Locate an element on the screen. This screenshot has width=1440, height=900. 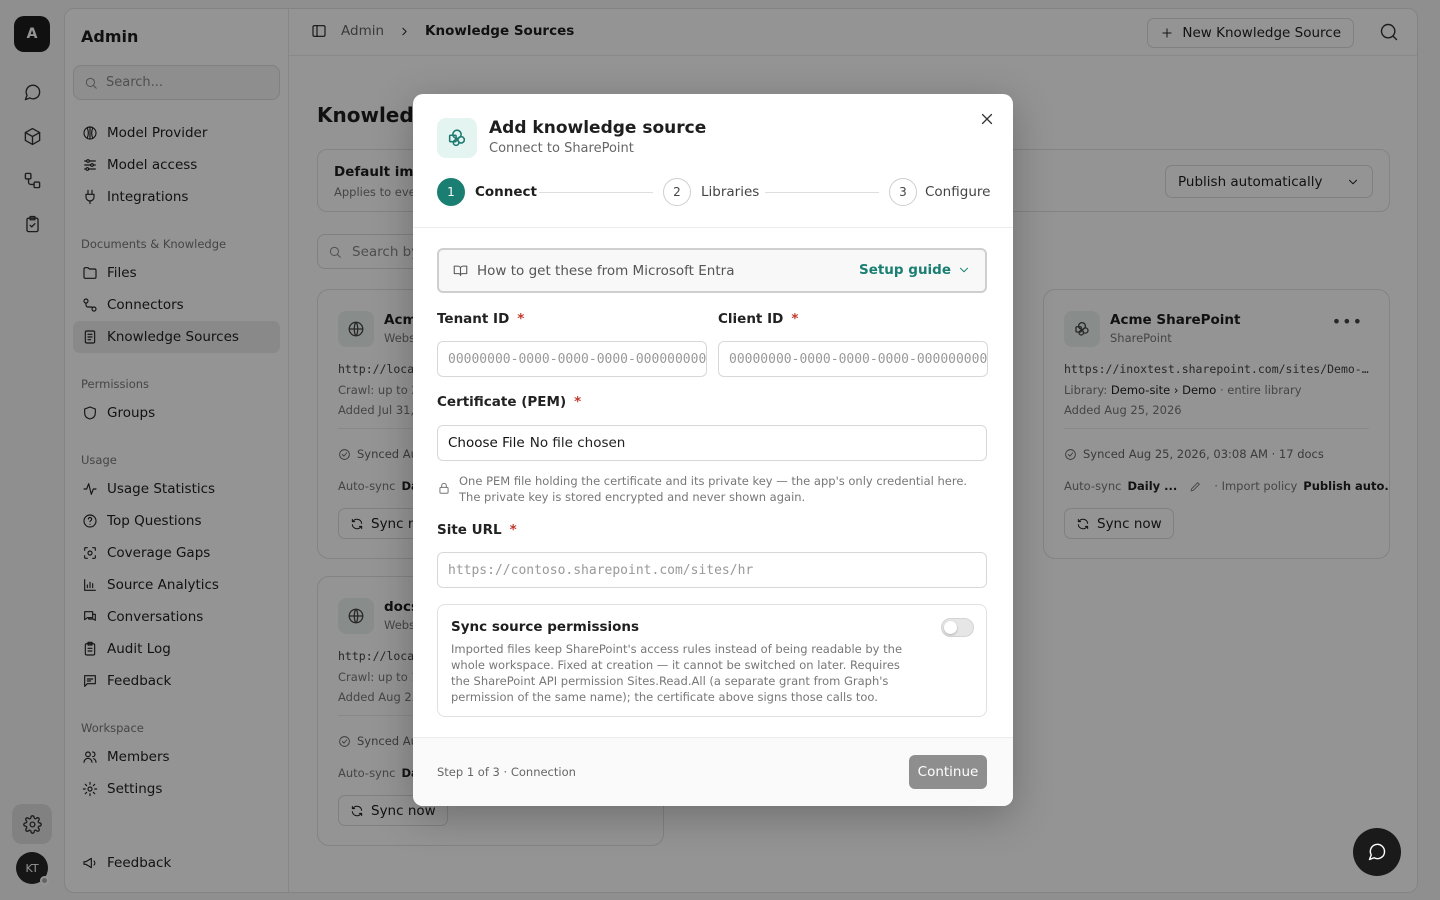
chevron-down-icon is located at coordinates (964, 270).